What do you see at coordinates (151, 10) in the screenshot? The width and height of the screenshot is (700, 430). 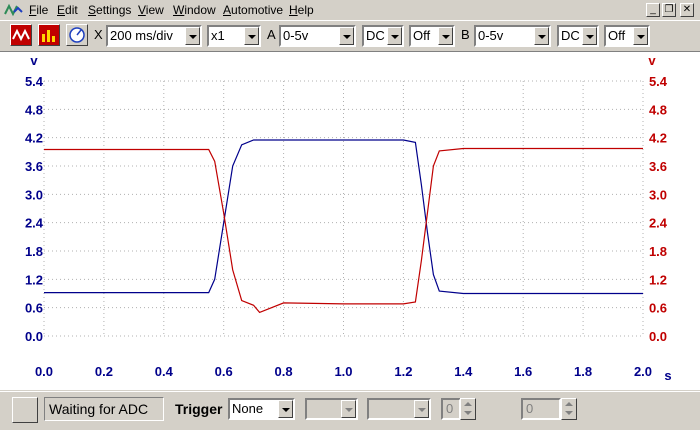 I see `menu-view: View` at bounding box center [151, 10].